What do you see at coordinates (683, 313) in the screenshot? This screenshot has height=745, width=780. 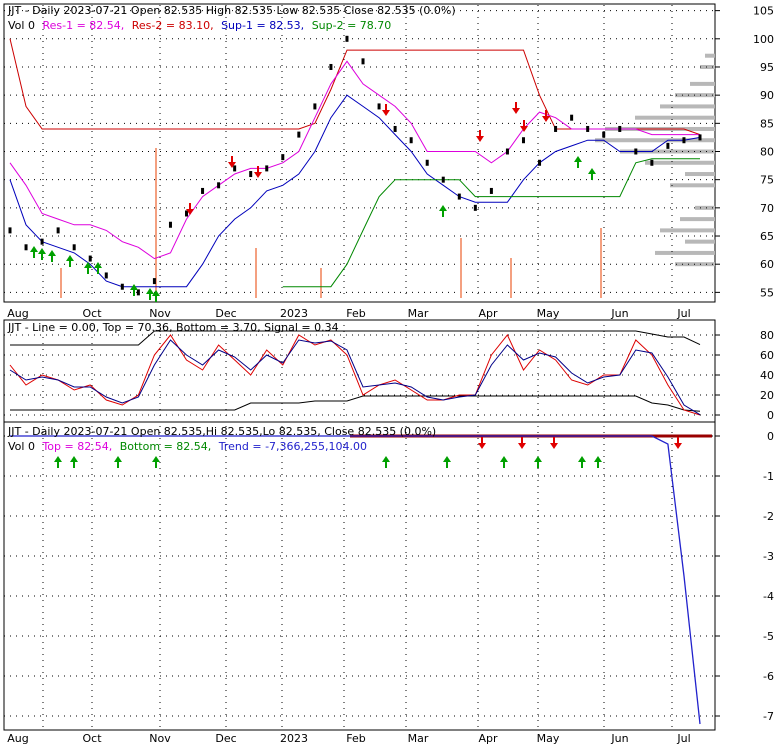 I see `price-month-label-10: Jul` at bounding box center [683, 313].